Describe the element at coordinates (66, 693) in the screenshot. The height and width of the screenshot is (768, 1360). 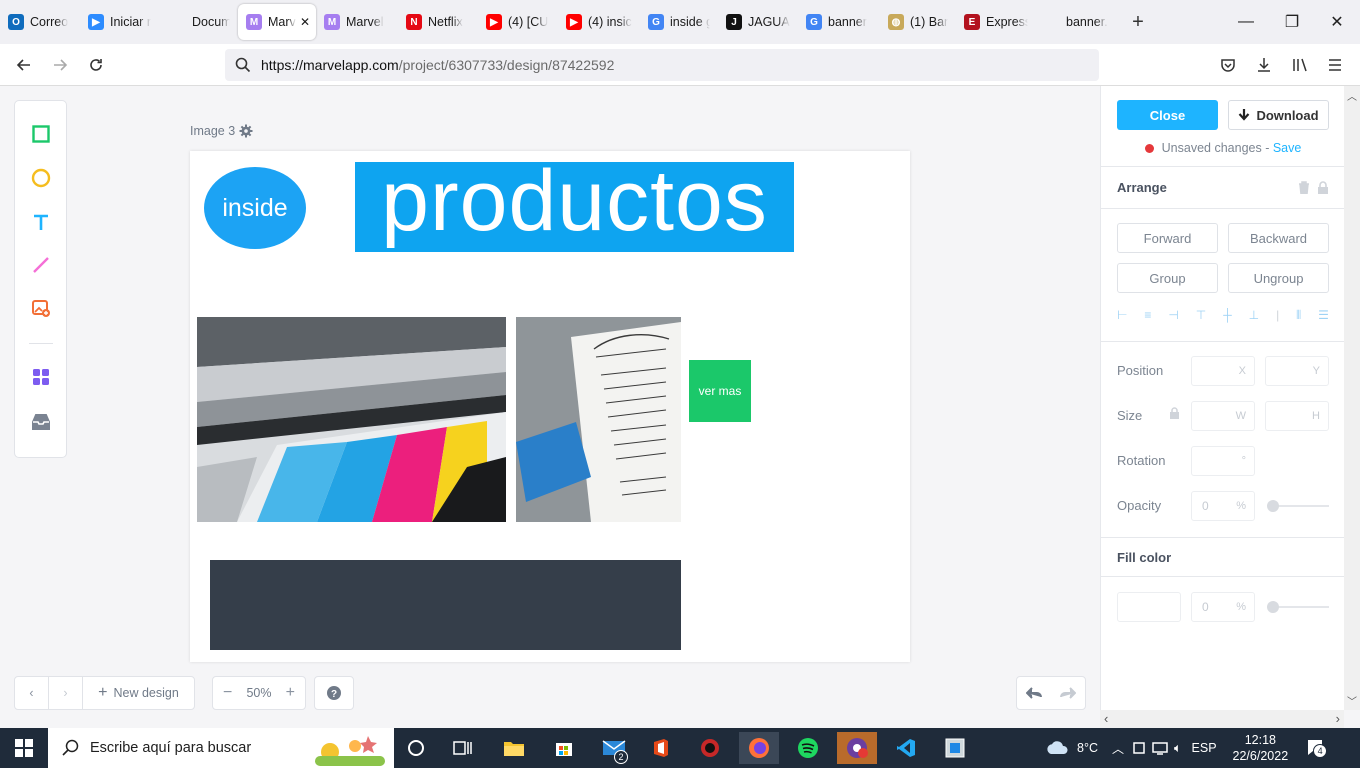
I see `next-design-icon: ›` at that location.